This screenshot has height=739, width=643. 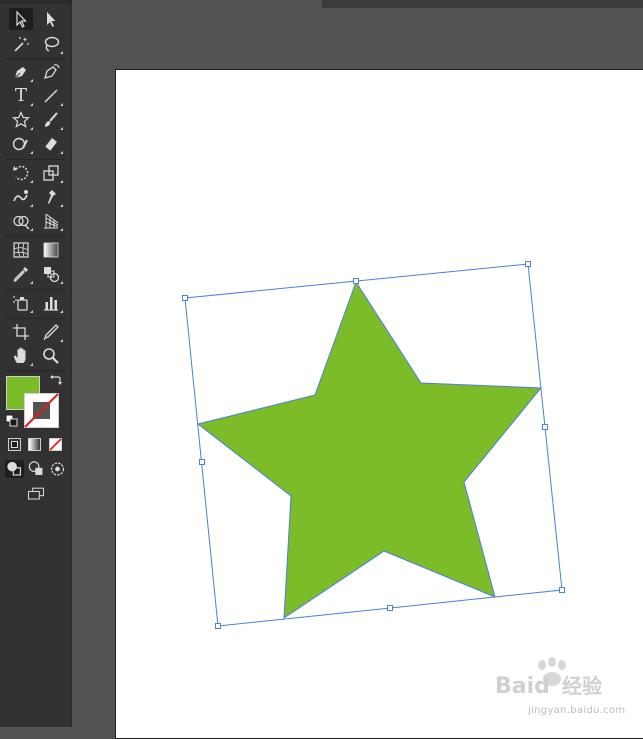 I want to click on resize-handle-middle-right, so click(x=545, y=427).